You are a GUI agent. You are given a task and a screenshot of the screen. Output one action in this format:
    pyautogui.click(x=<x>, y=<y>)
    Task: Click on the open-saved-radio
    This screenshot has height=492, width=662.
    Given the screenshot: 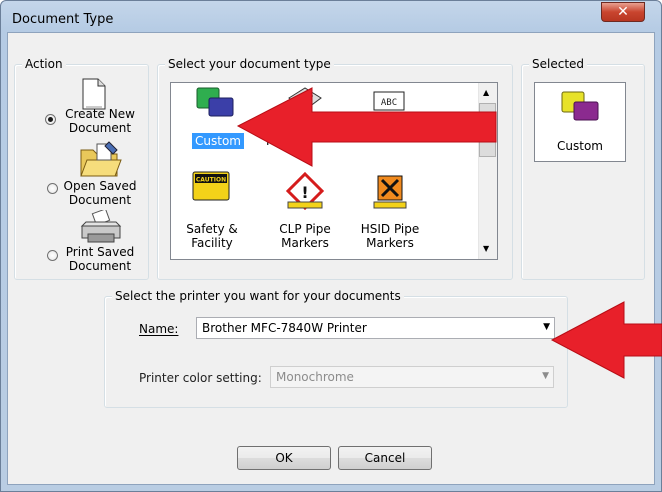 What is the action you would take?
    pyautogui.click(x=52, y=188)
    